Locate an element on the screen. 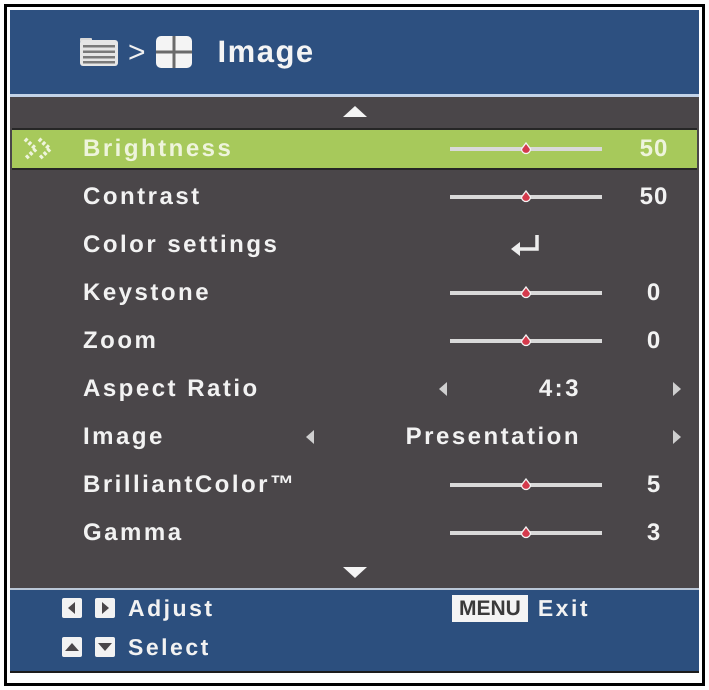 This screenshot has width=709, height=690. menu-item-label: Contrast is located at coordinates (142, 197).